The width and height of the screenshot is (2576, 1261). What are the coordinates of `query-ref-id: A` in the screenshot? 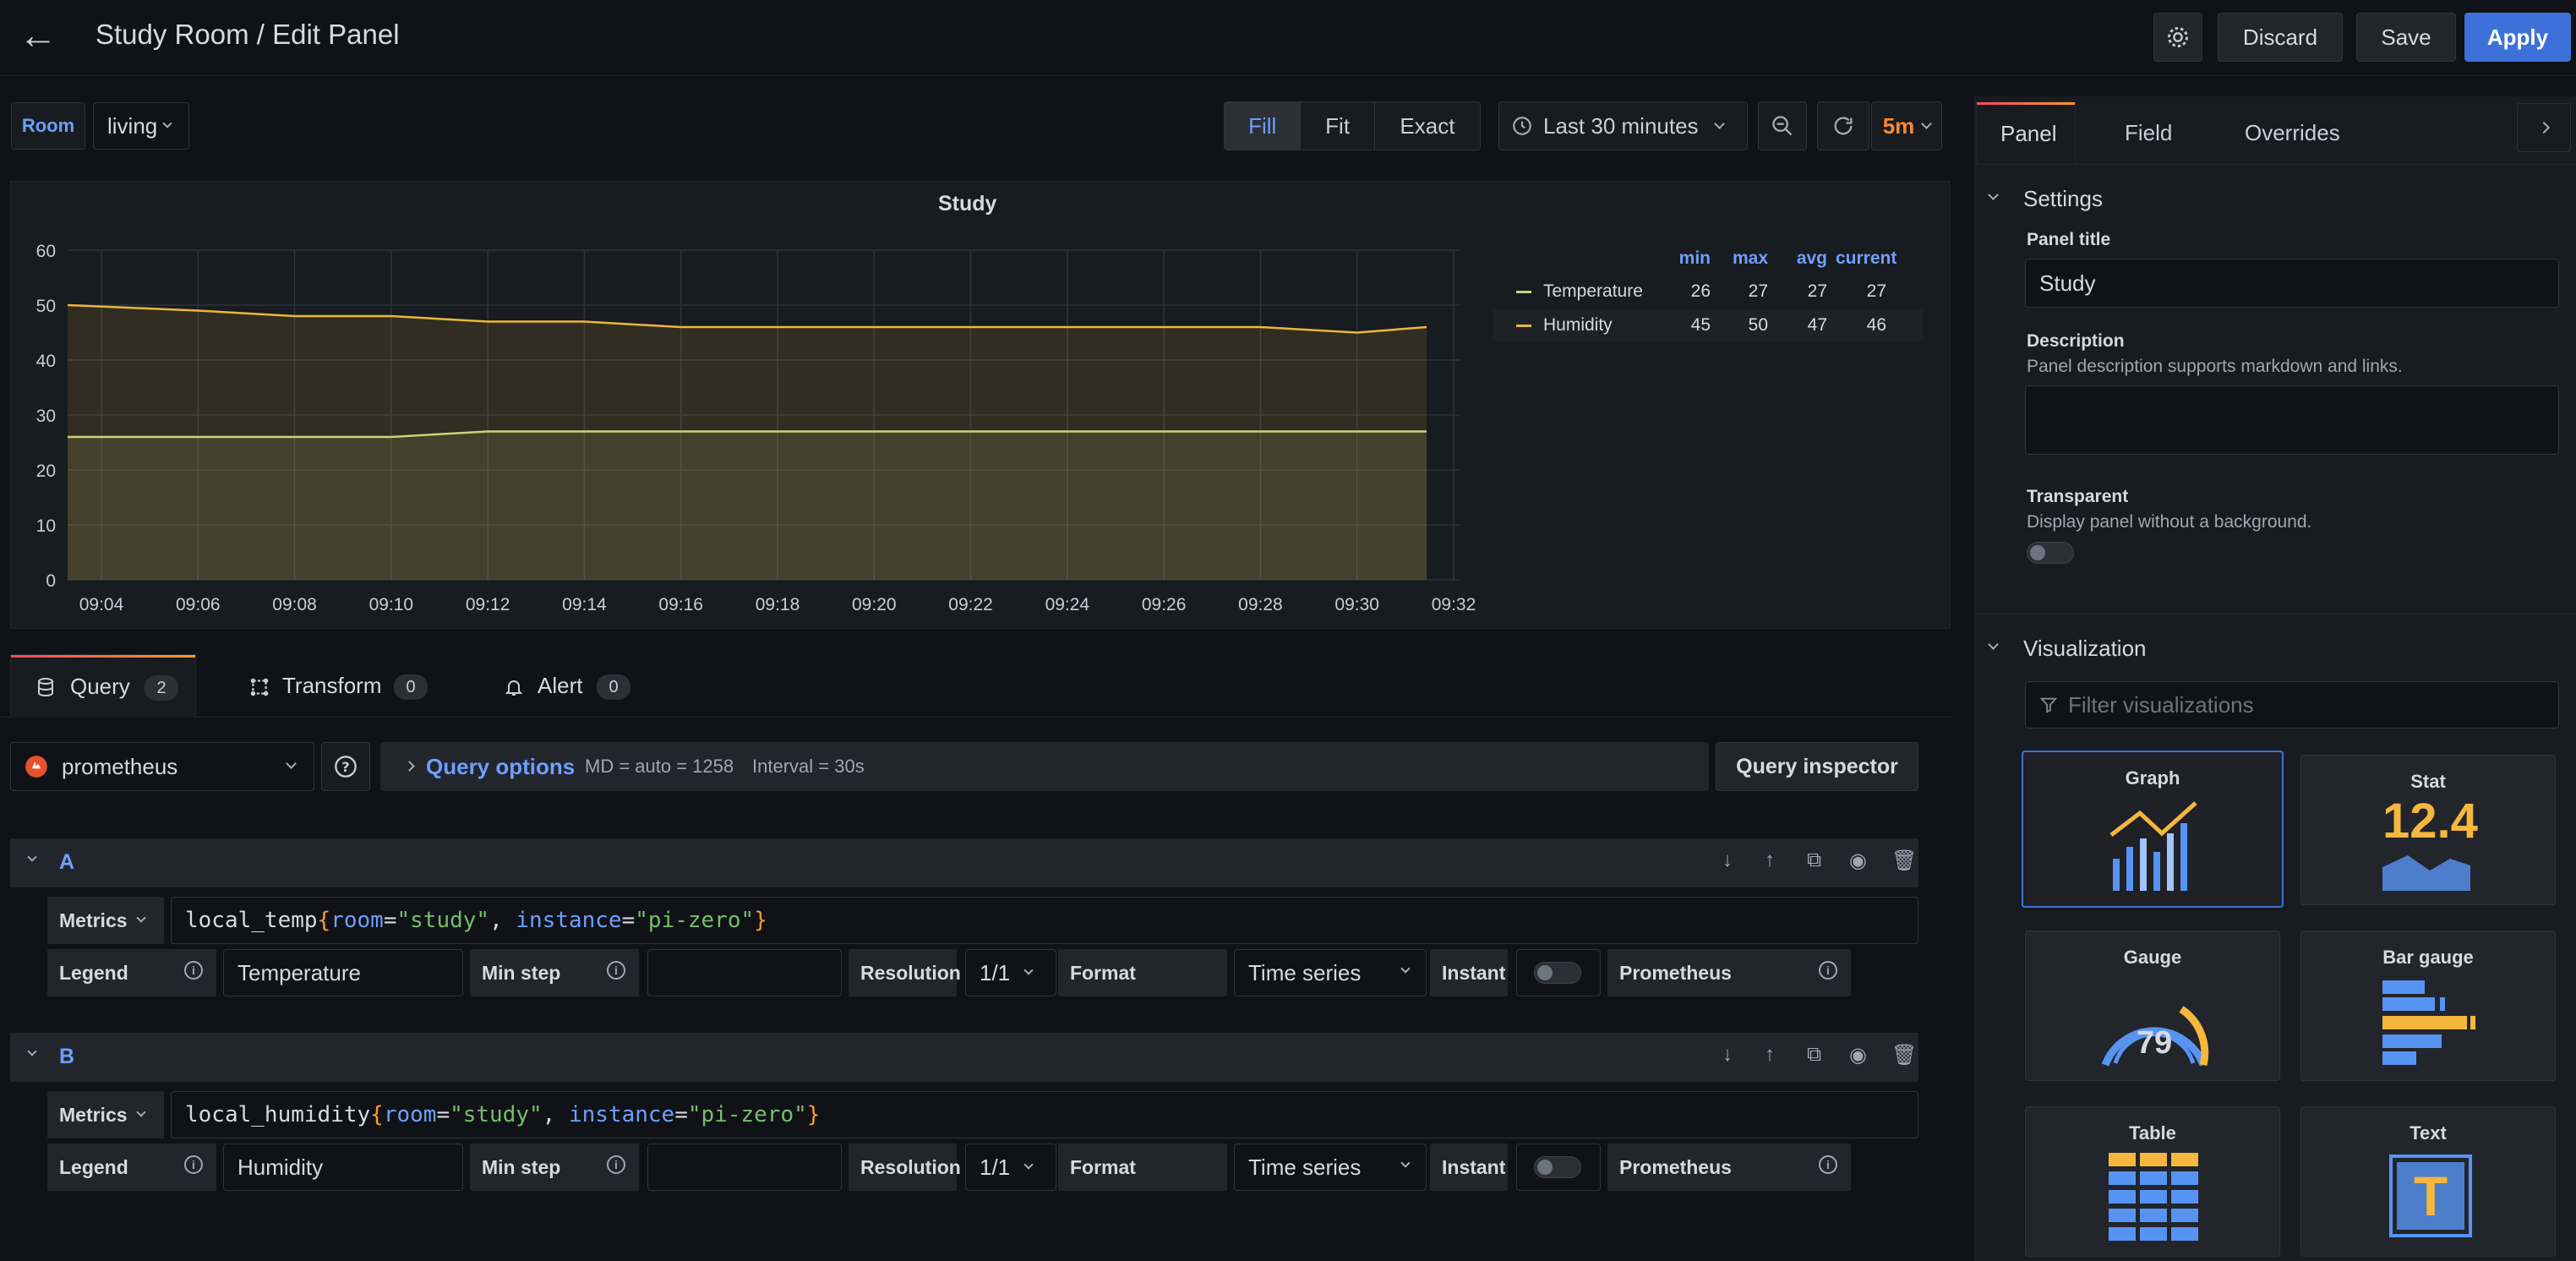 It's located at (66, 862).